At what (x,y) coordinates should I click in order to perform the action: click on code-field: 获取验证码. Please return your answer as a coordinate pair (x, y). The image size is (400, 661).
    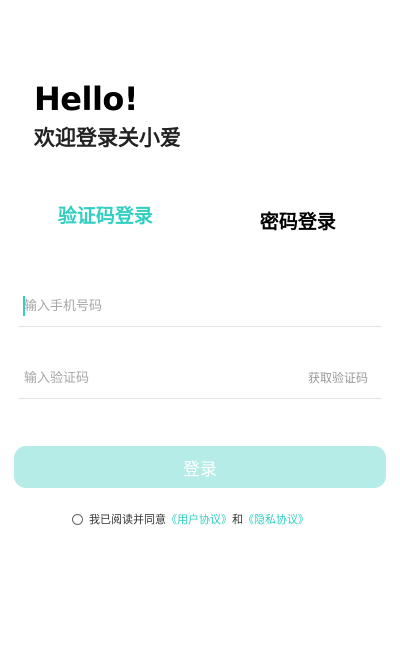
    Looking at the image, I should click on (200, 378).